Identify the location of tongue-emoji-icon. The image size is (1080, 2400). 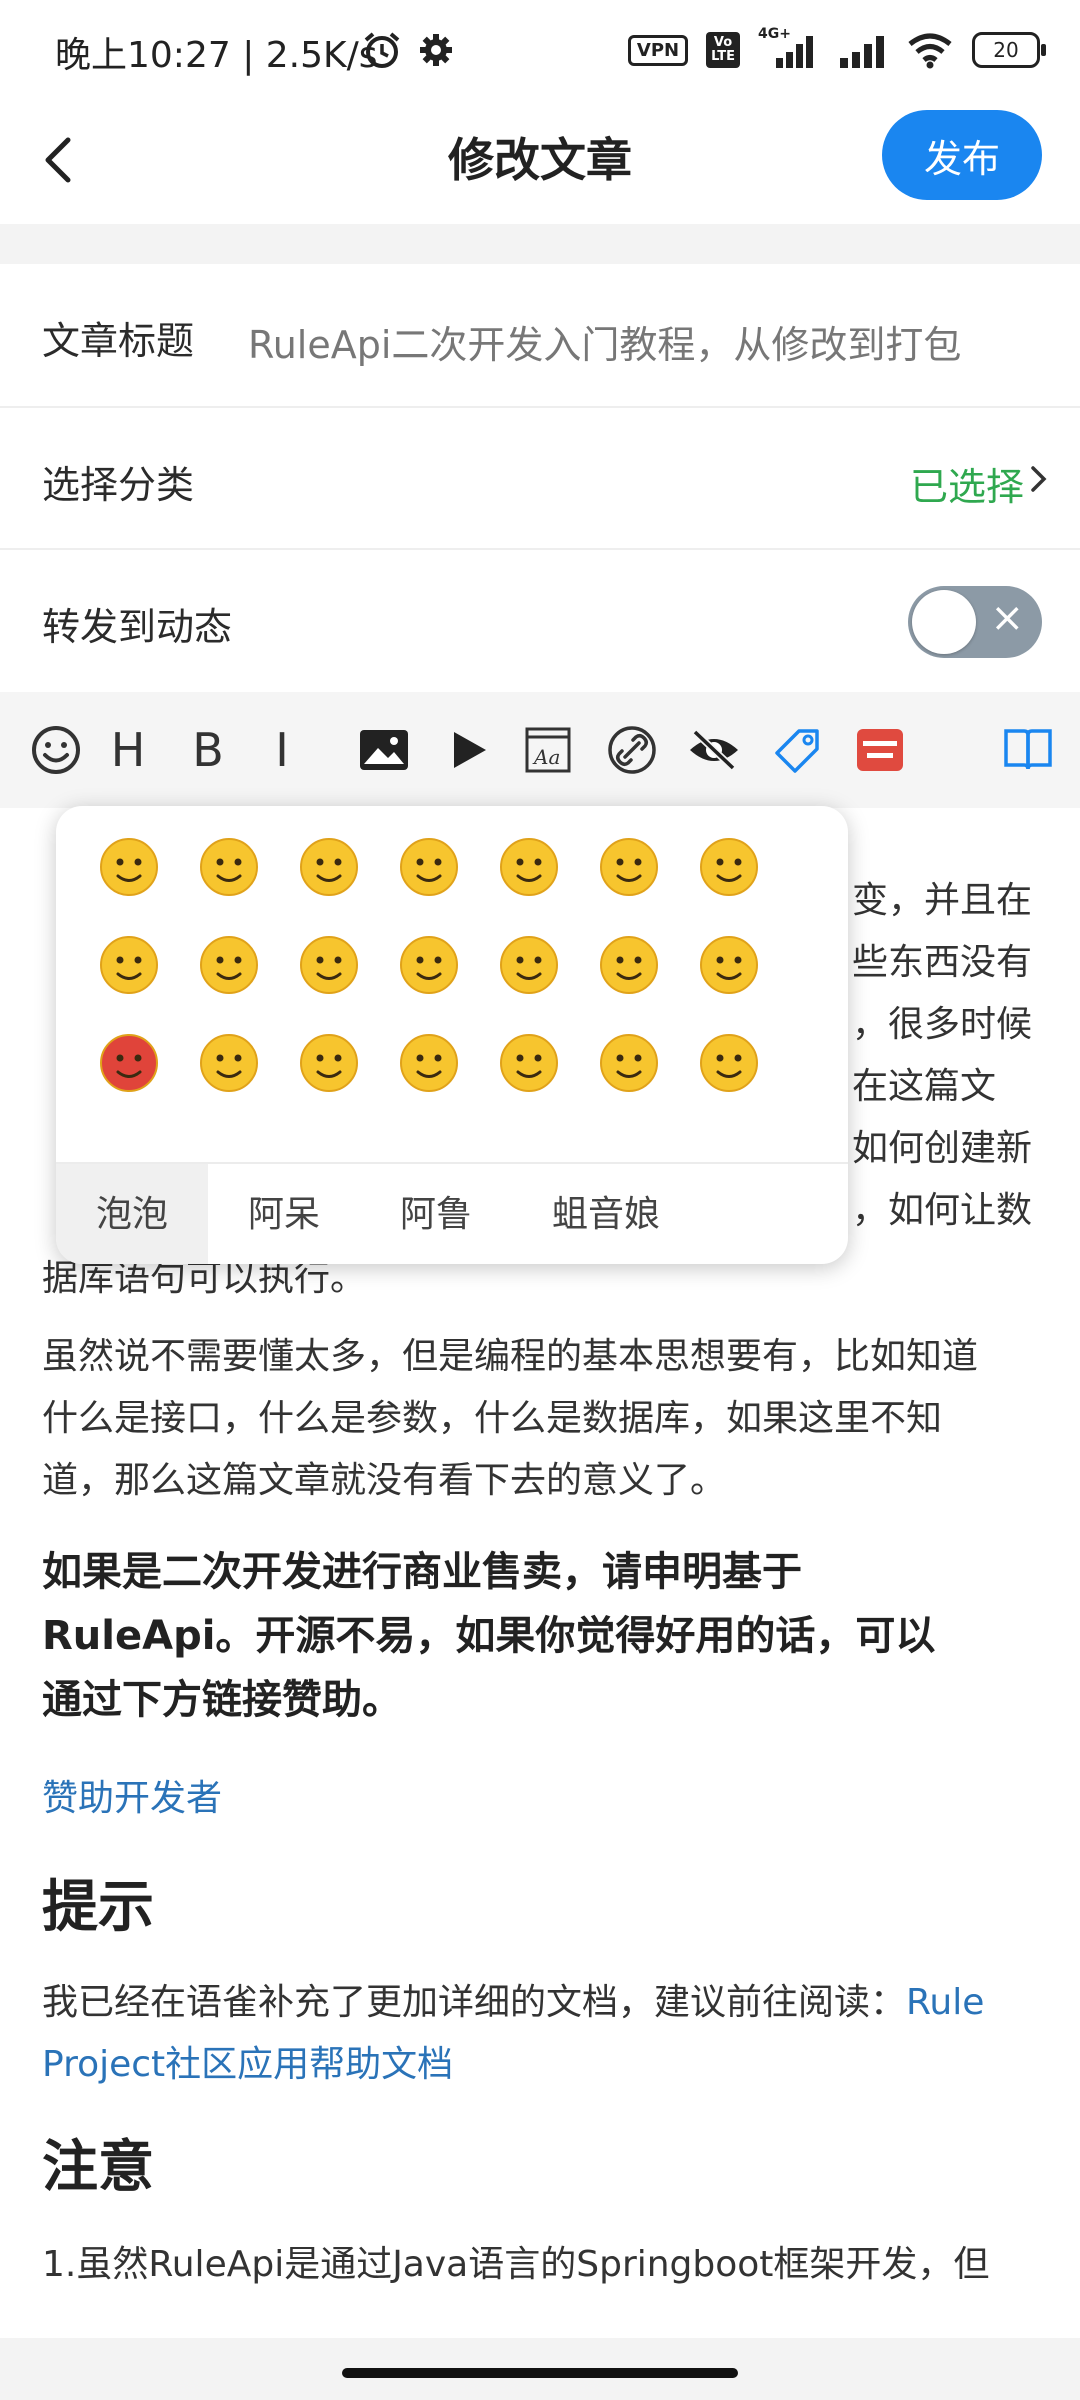
(329, 867).